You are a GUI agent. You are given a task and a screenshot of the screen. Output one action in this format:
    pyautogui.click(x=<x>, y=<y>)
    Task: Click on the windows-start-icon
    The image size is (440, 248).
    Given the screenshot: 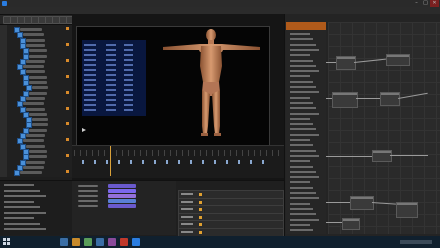 What is the action you would take?
    pyautogui.click(x=7, y=242)
    